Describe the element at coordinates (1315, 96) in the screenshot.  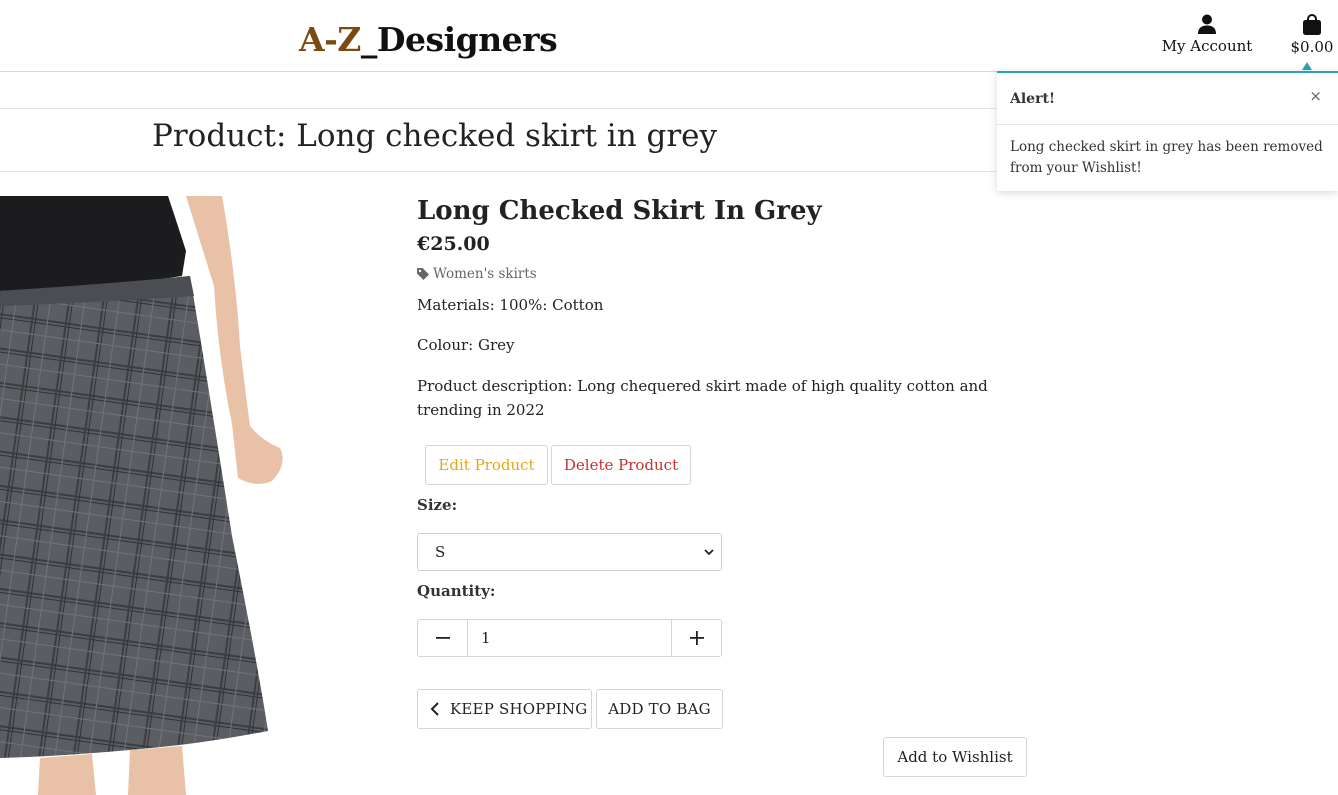
I see `close-icon: ×` at that location.